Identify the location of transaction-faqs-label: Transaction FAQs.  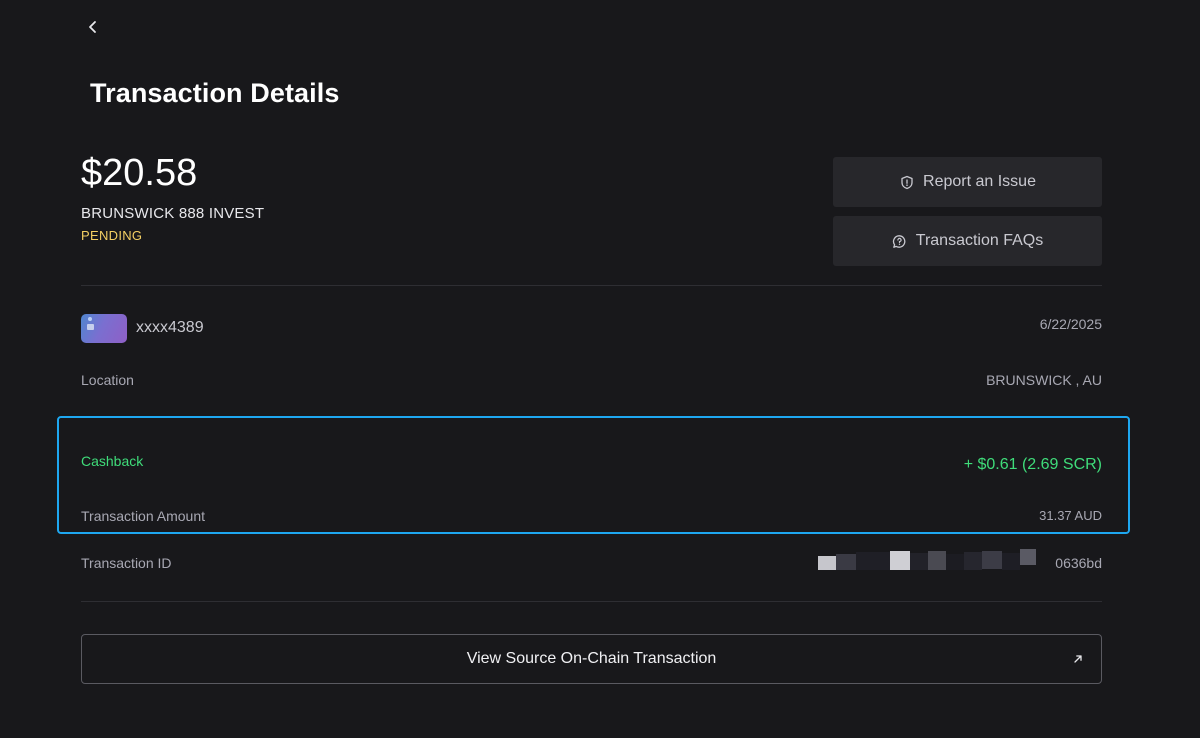
(979, 240).